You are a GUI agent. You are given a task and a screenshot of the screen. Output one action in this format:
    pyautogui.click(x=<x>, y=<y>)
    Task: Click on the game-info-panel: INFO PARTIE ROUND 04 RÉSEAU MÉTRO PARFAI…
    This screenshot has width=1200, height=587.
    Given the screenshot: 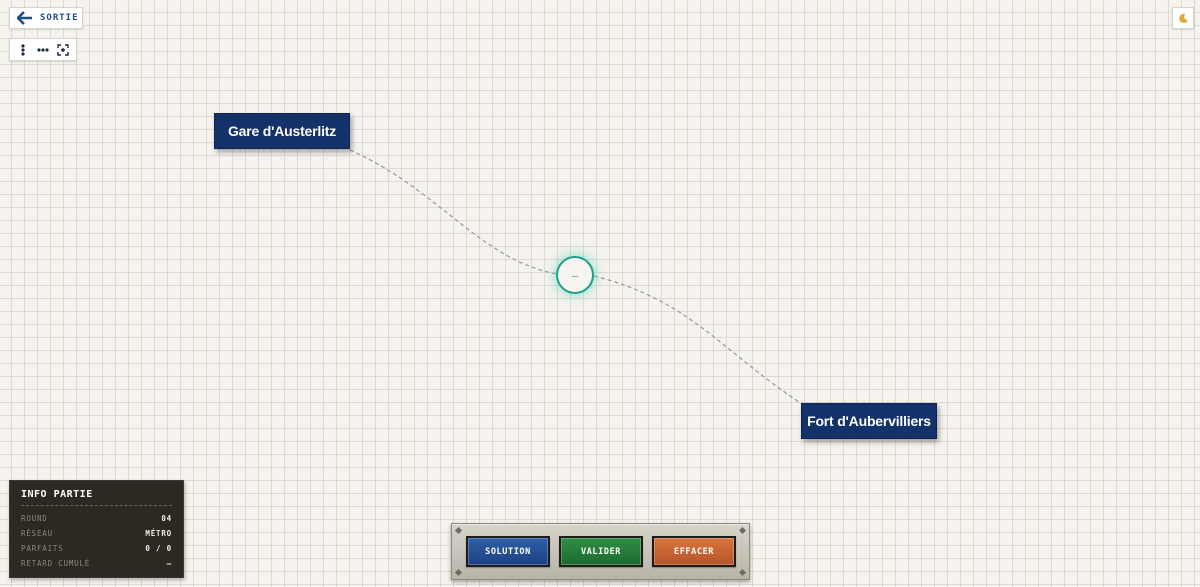 What is the action you would take?
    pyautogui.click(x=96, y=529)
    